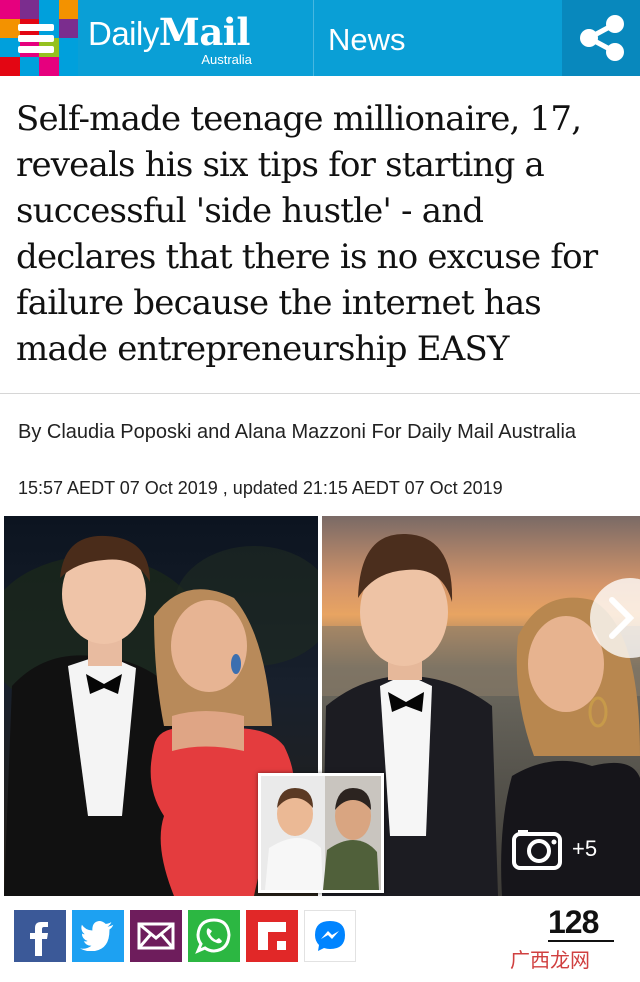 This screenshot has height=982, width=640. I want to click on gallery-count: +5, so click(585, 848).